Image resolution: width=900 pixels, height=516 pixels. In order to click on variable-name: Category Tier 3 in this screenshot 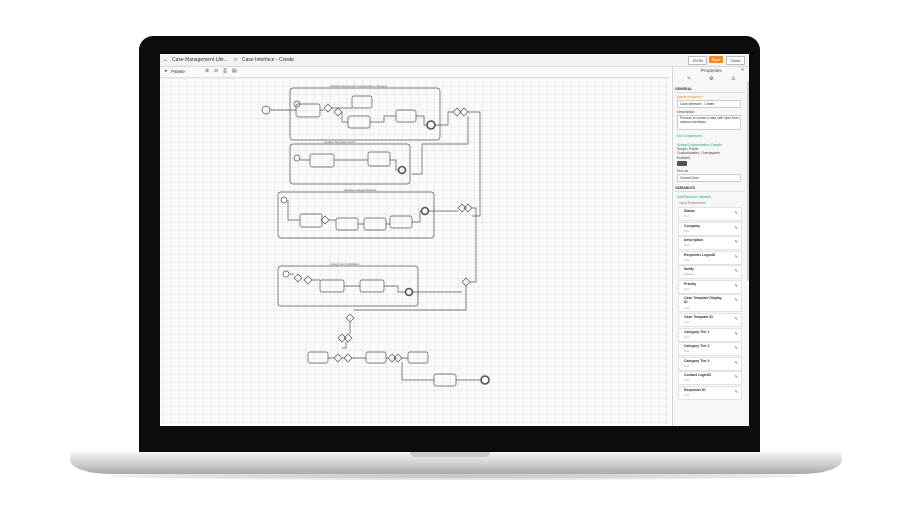, I will do `click(697, 360)`.